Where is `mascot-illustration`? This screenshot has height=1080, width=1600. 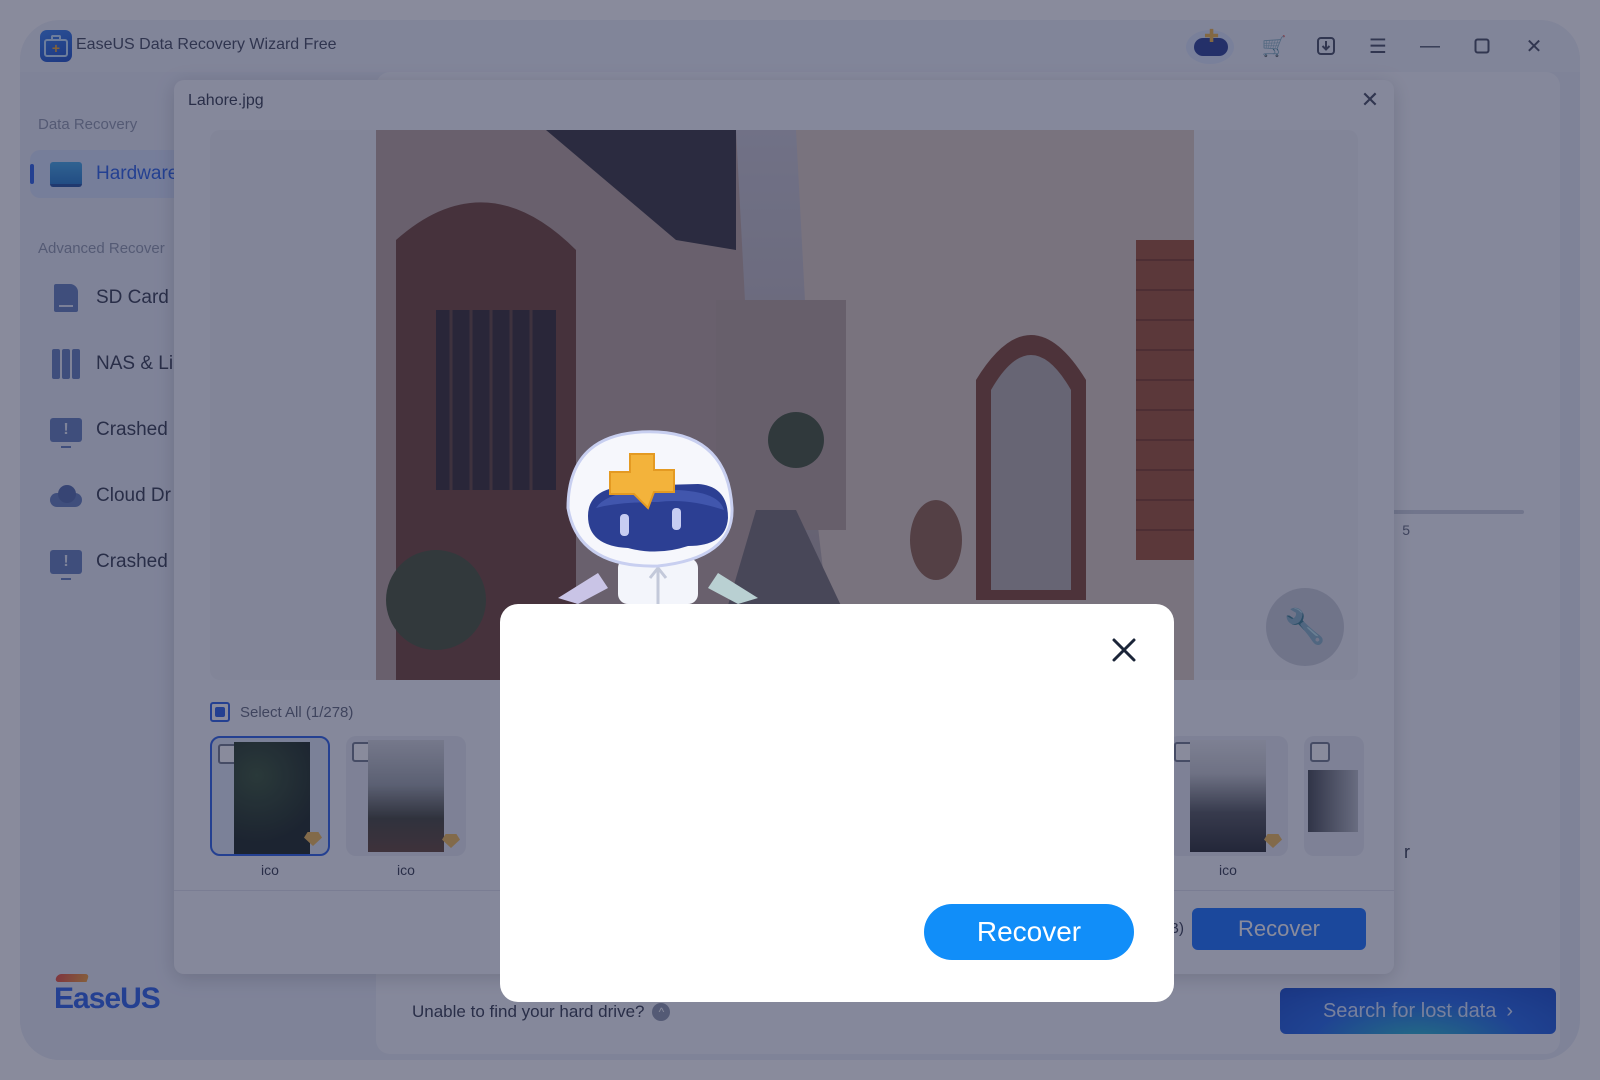
mascot-illustration is located at coordinates (658, 516).